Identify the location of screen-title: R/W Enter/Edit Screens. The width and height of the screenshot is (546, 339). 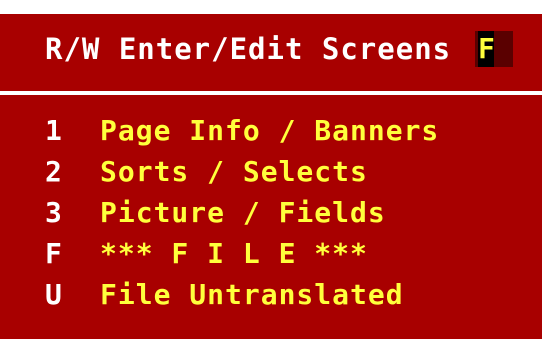
(248, 49).